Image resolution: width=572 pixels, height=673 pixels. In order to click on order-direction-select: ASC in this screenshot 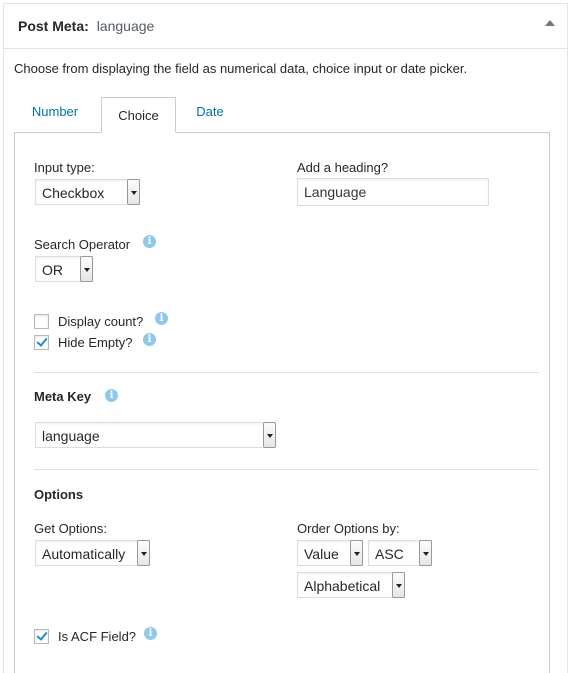, I will do `click(400, 553)`.